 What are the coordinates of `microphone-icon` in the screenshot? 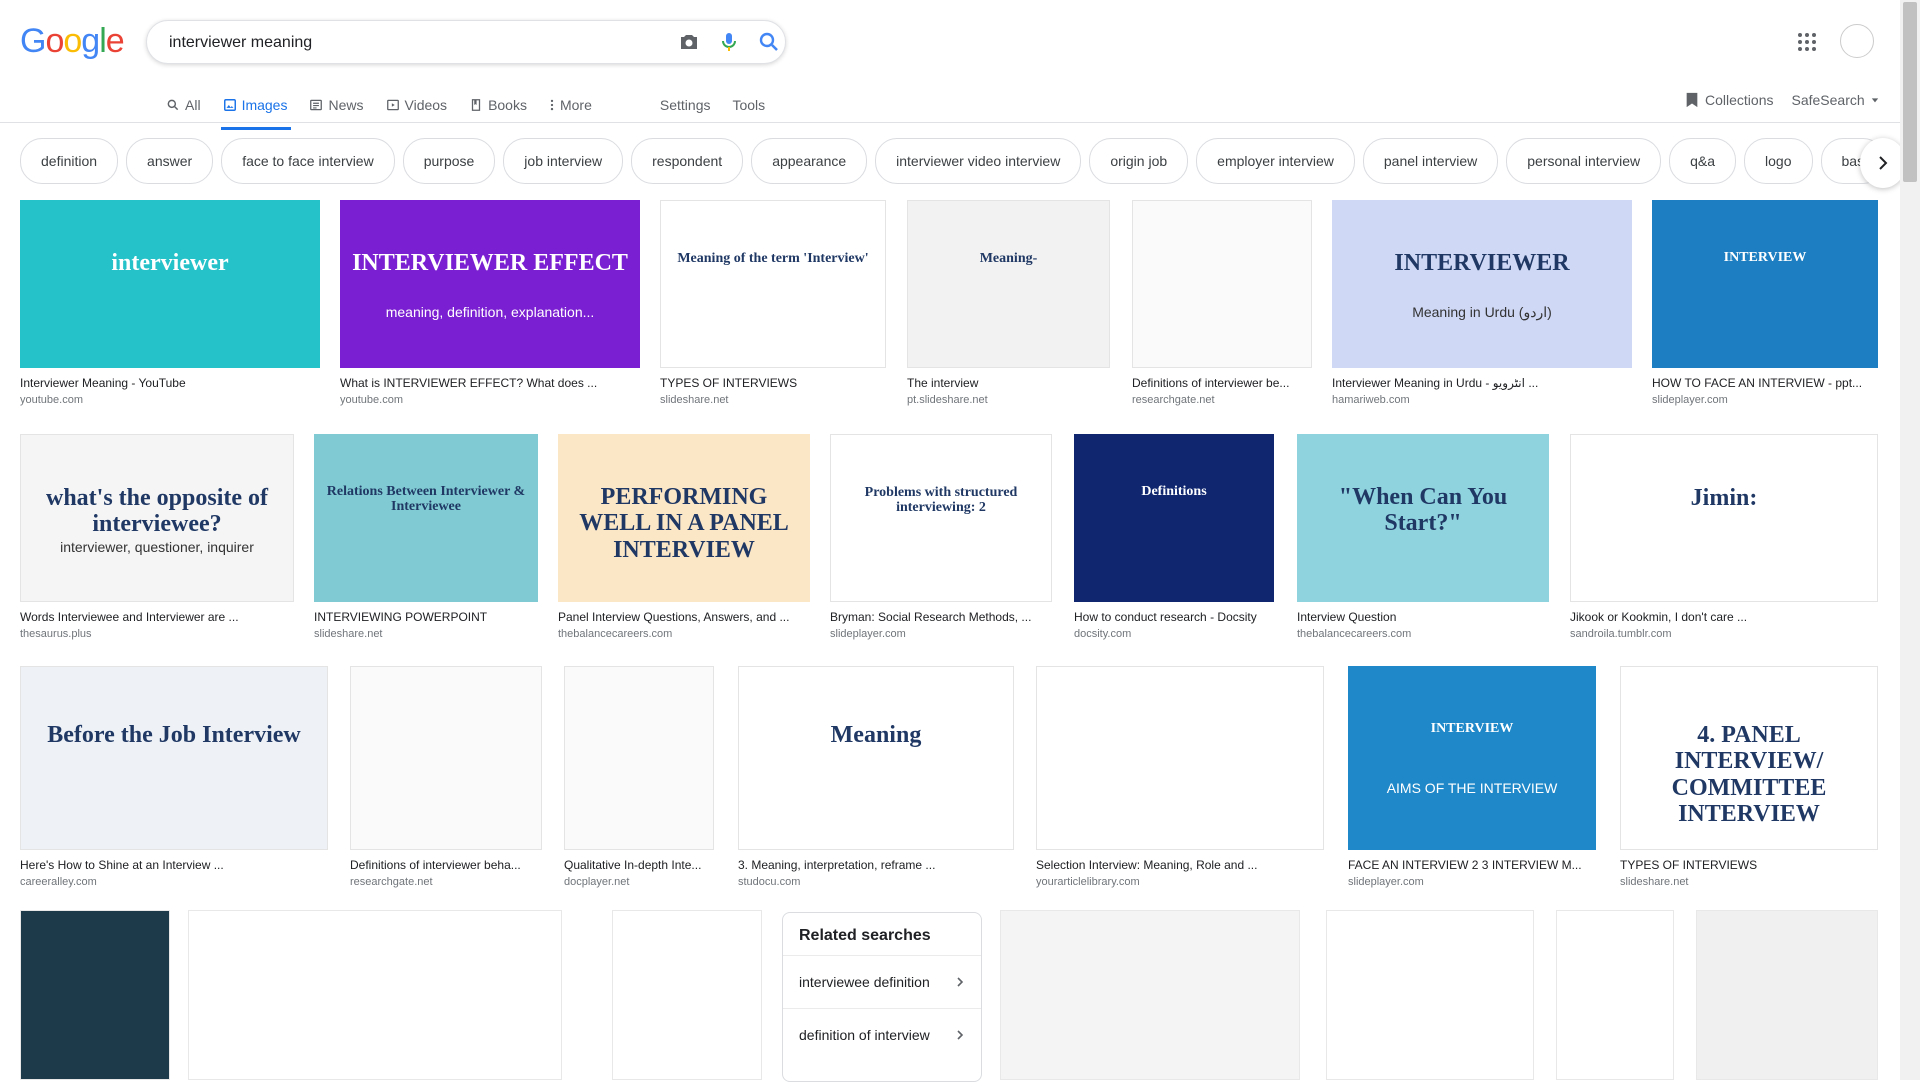 It's located at (729, 42).